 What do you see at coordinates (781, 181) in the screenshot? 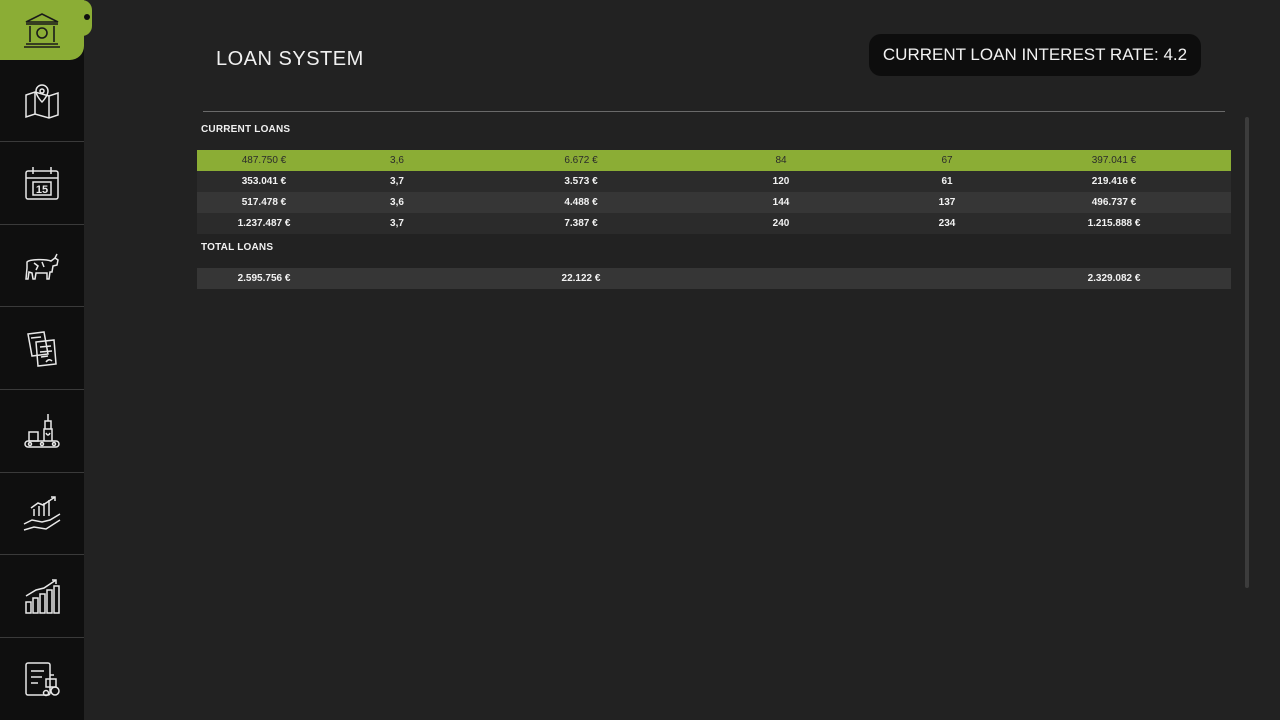
I see `duration-cell: 120` at bounding box center [781, 181].